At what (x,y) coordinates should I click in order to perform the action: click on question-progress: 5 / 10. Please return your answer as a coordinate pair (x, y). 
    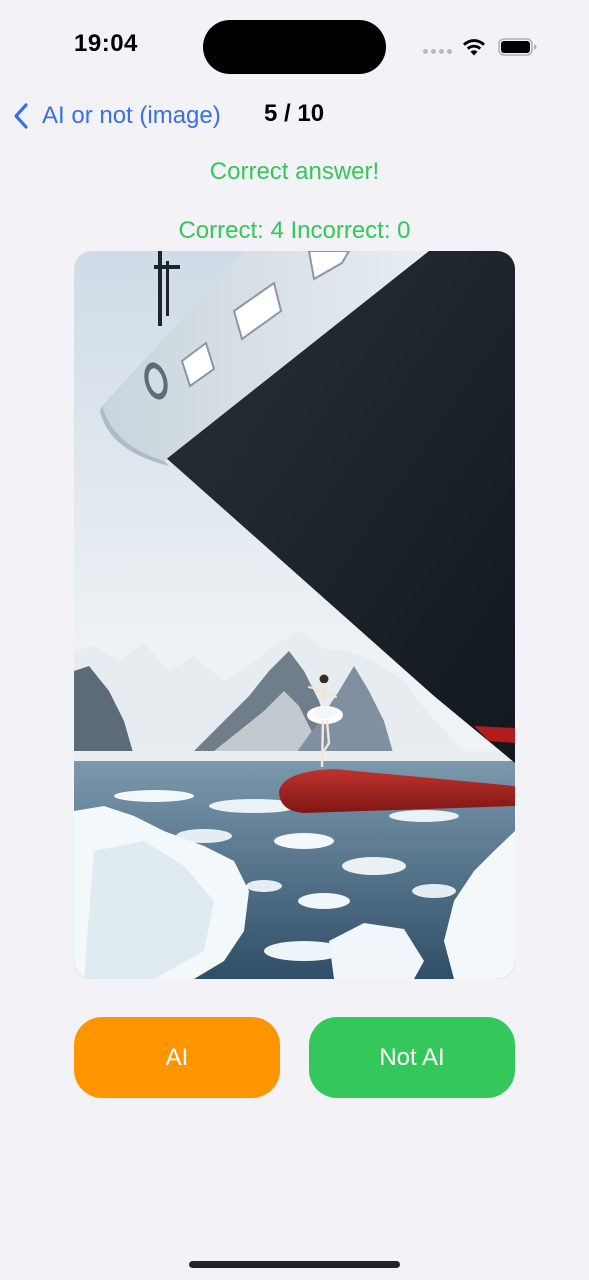
    Looking at the image, I should click on (294, 113).